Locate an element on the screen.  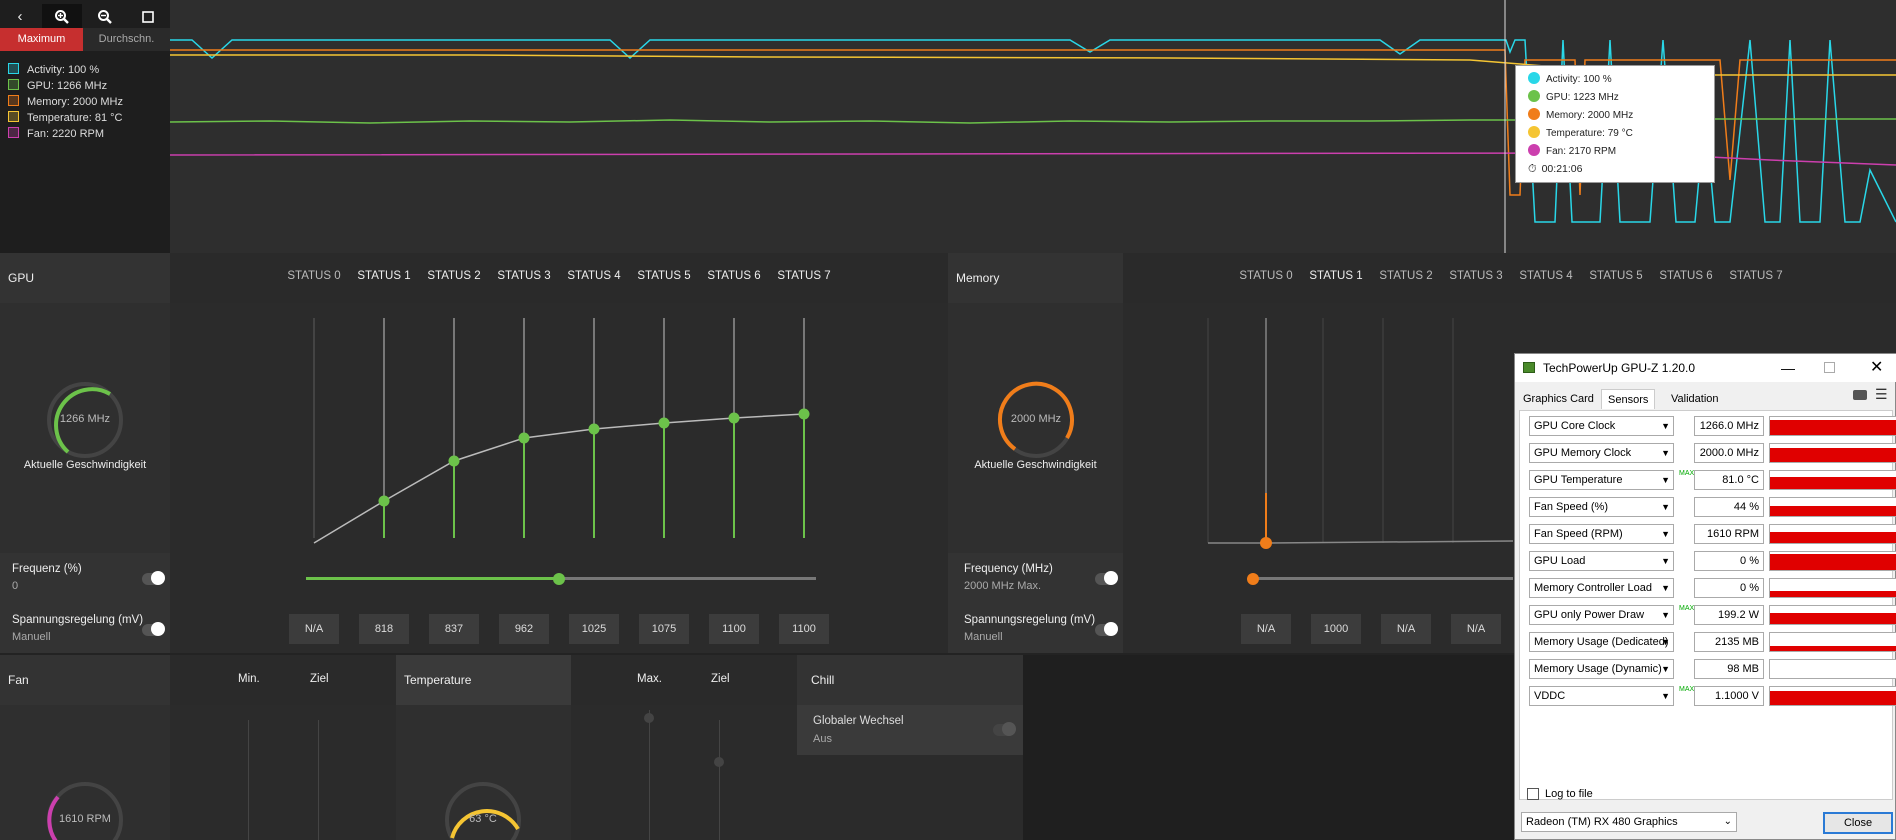
gpu-status-1: STATUS 1 is located at coordinates (384, 280).